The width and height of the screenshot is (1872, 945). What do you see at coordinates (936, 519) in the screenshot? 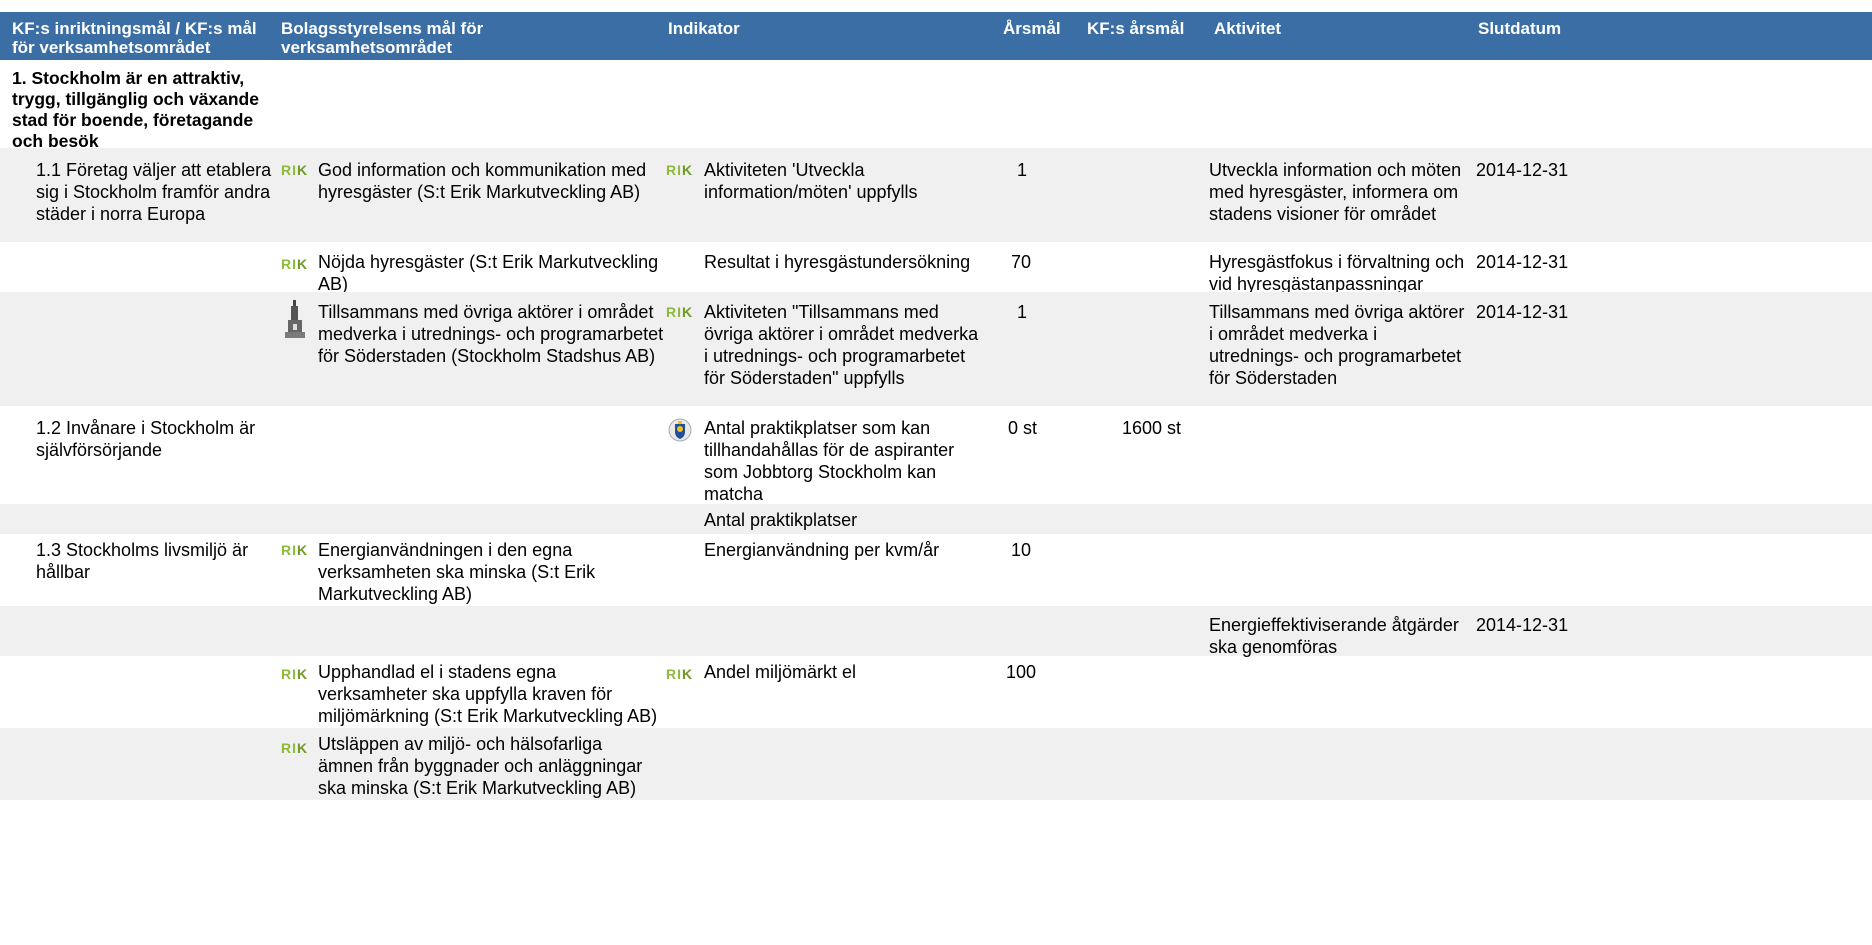
I see `table-row: Antal praktikplatser` at bounding box center [936, 519].